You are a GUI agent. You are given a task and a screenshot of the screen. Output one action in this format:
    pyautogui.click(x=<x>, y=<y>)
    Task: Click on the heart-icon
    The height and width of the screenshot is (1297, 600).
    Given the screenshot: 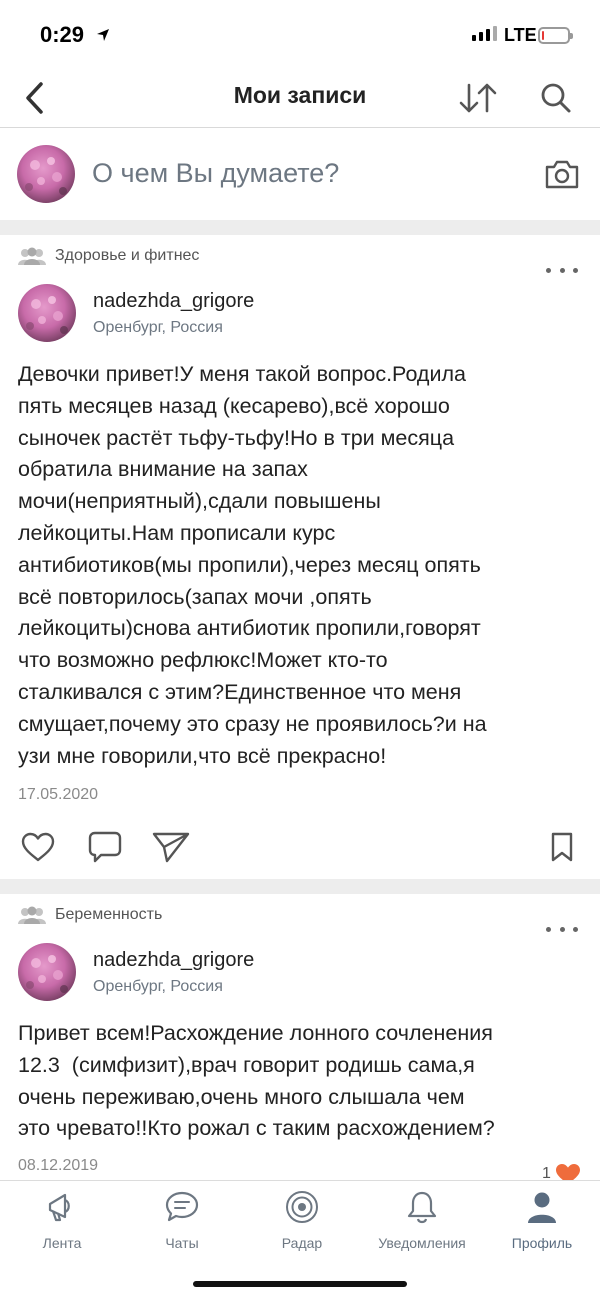 What is the action you would take?
    pyautogui.click(x=38, y=847)
    